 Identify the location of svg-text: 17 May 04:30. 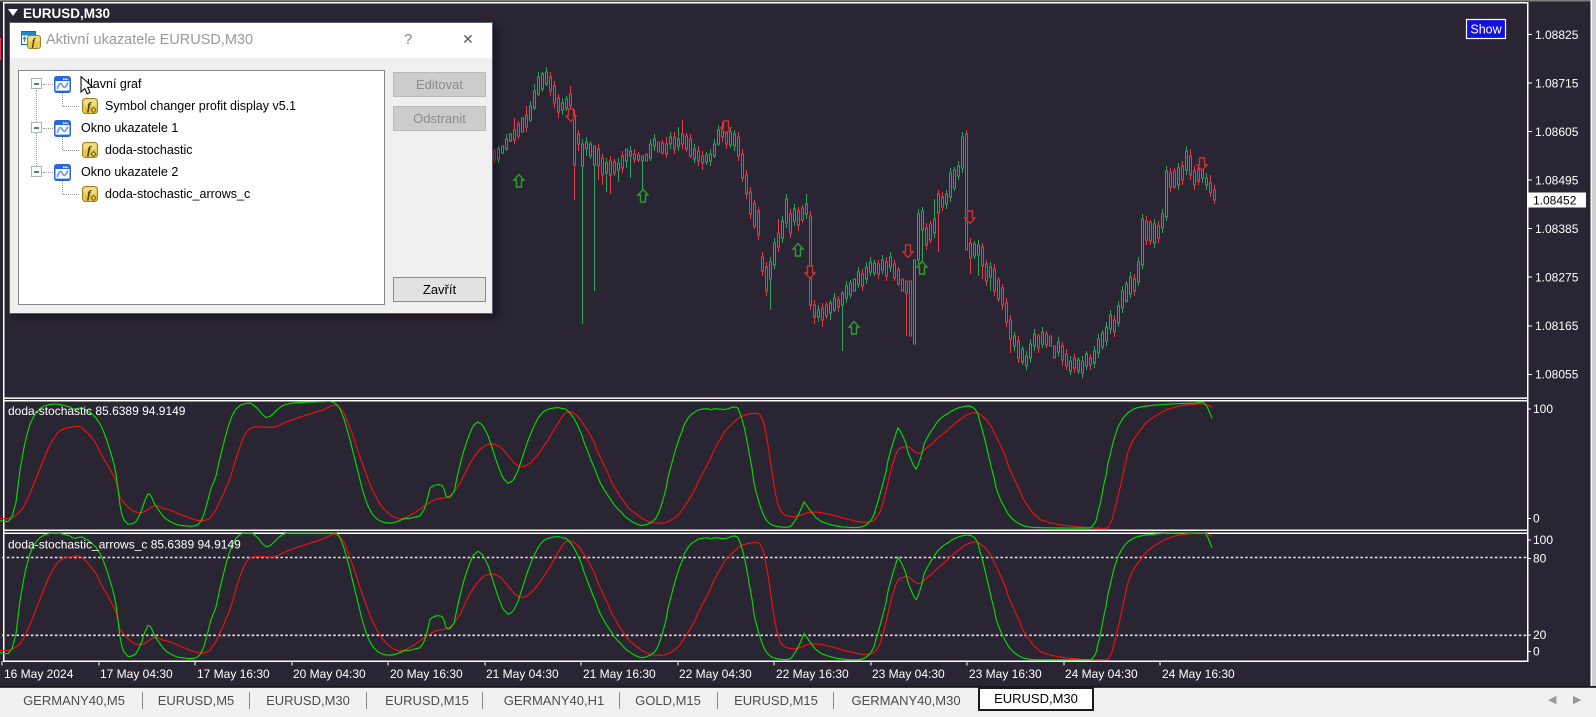
(136, 674).